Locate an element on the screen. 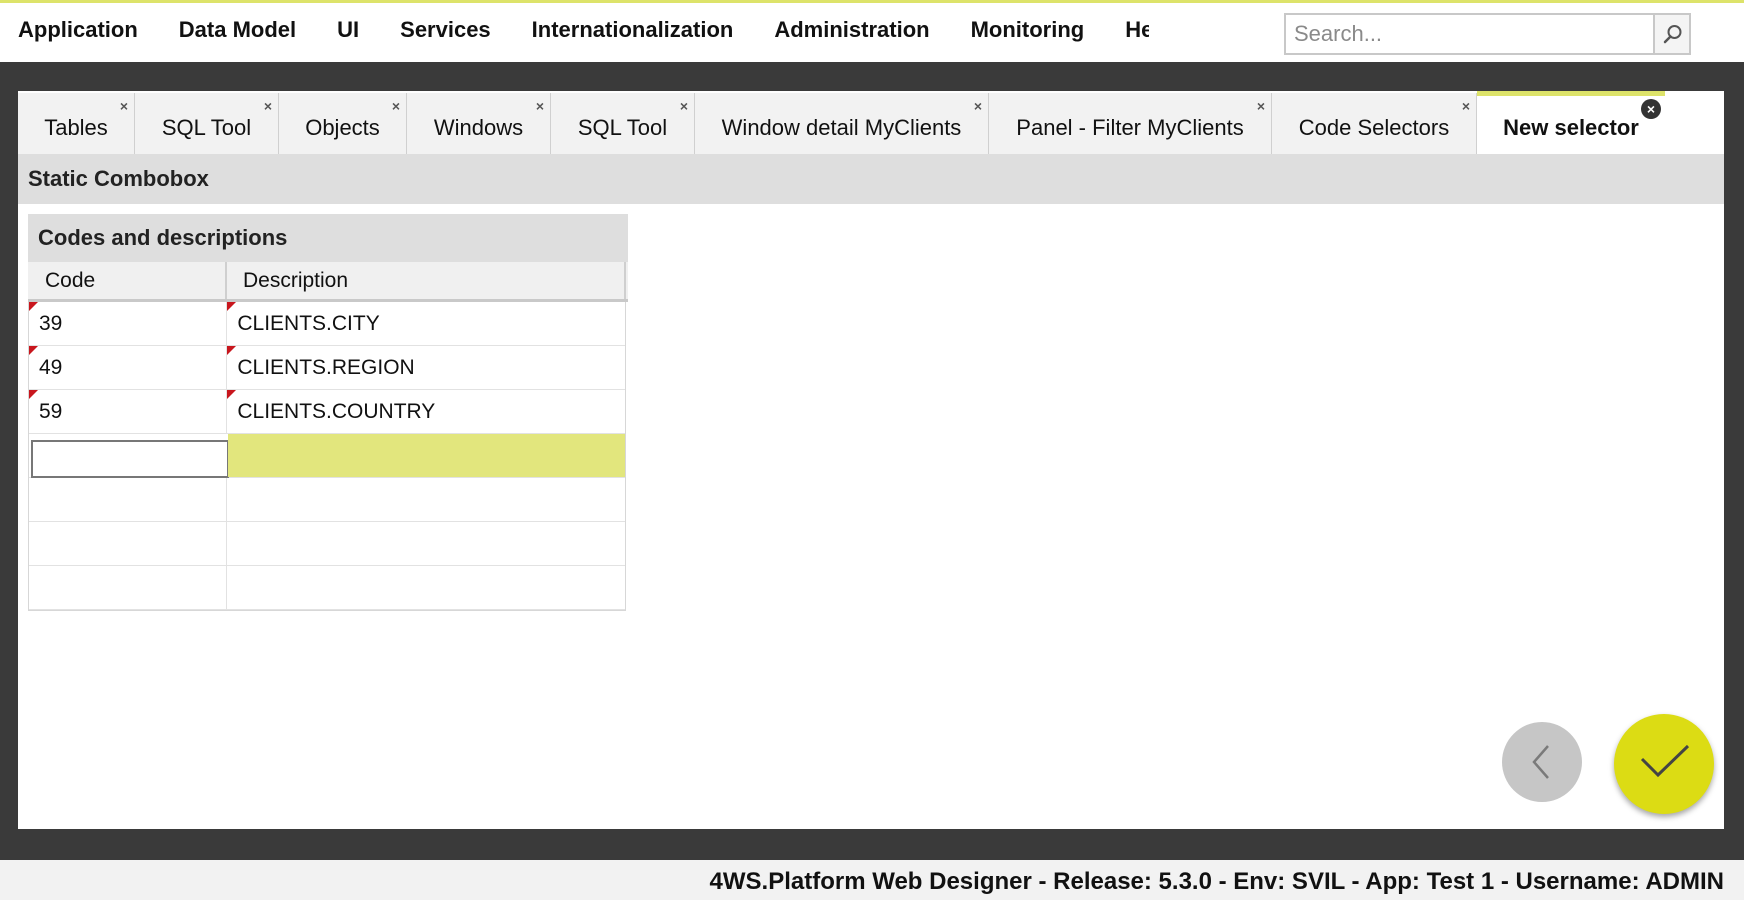 The width and height of the screenshot is (1744, 900). new-row-editing is located at coordinates (327, 456).